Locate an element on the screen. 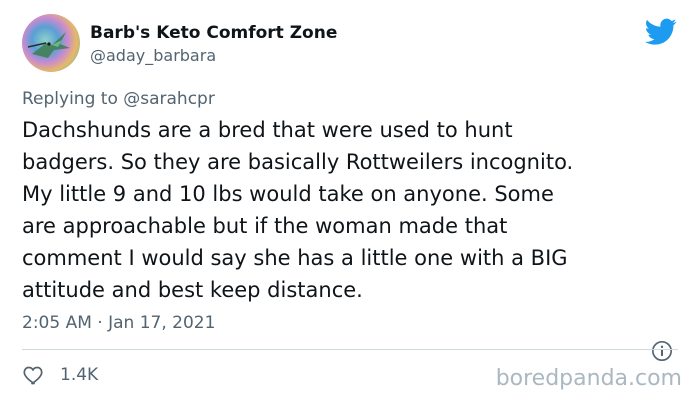  replying-to-label: Replying to is located at coordinates (70, 99).